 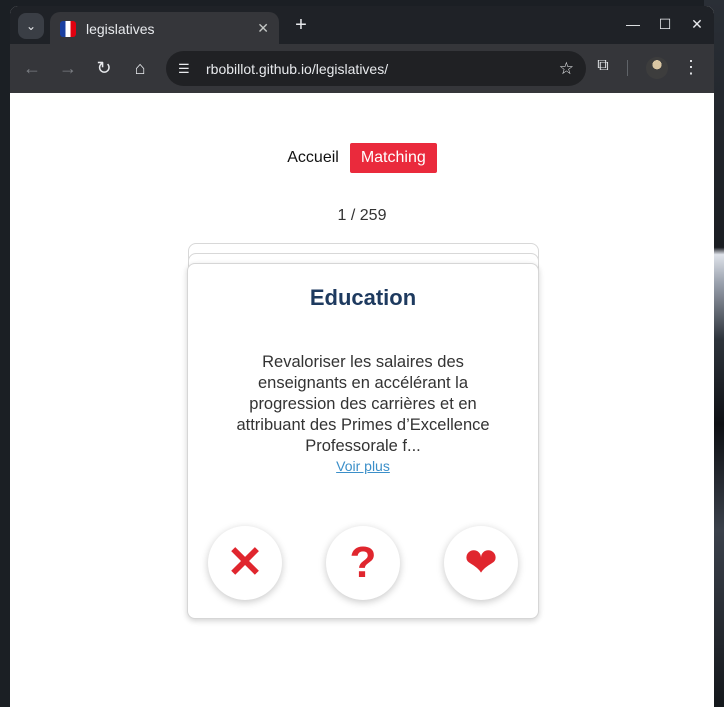 I want to click on progress-counter: 1 / 259, so click(x=362, y=215).